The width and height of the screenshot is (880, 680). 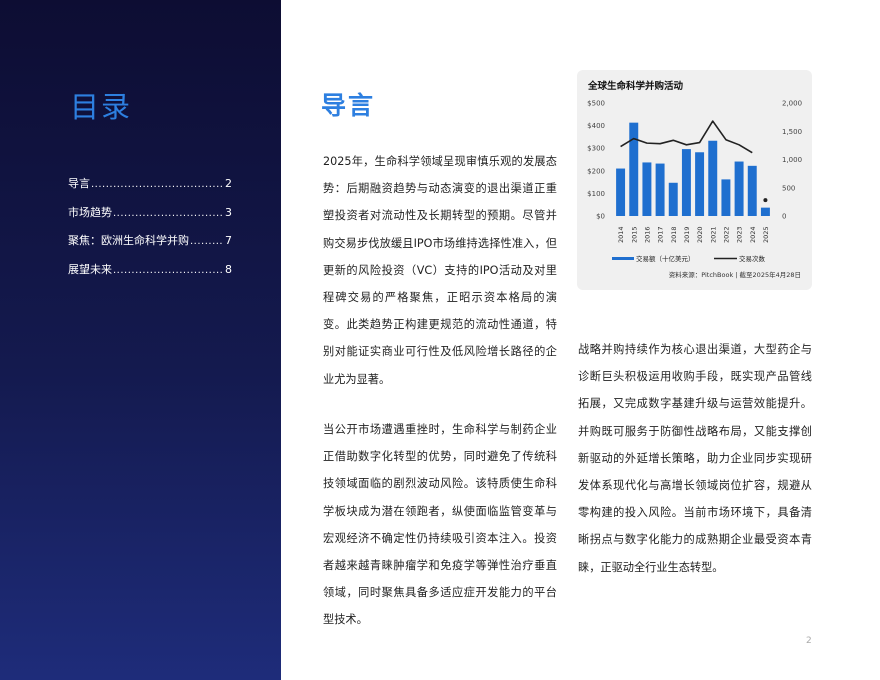 I want to click on chart-source: 资料来源：PitchBook | 截至2025年4月28日, so click(x=734, y=275).